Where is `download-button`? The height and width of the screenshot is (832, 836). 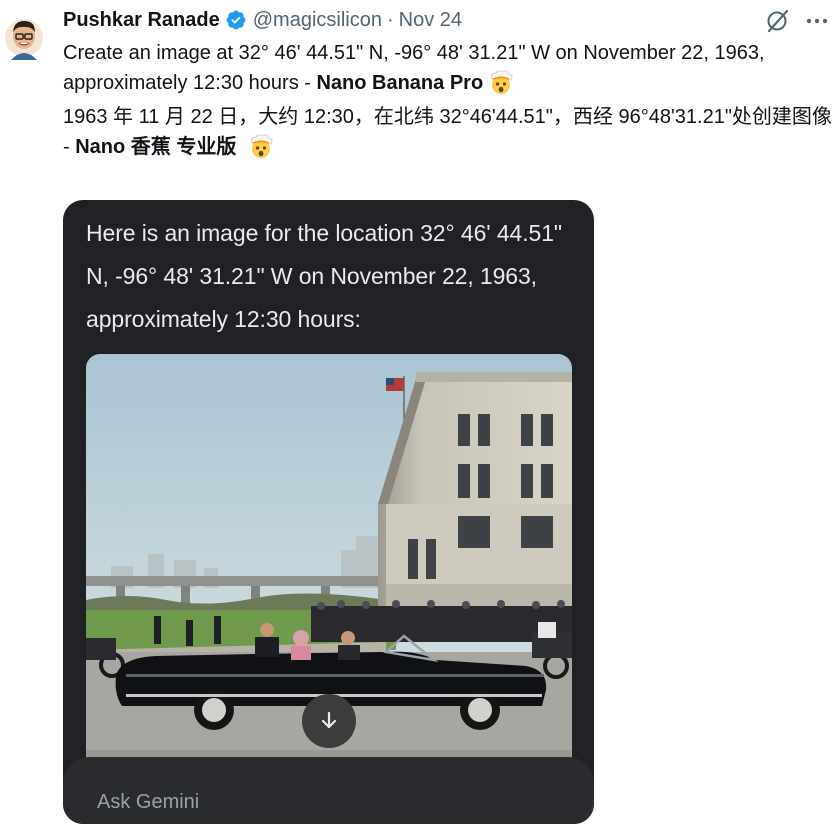 download-button is located at coordinates (329, 721).